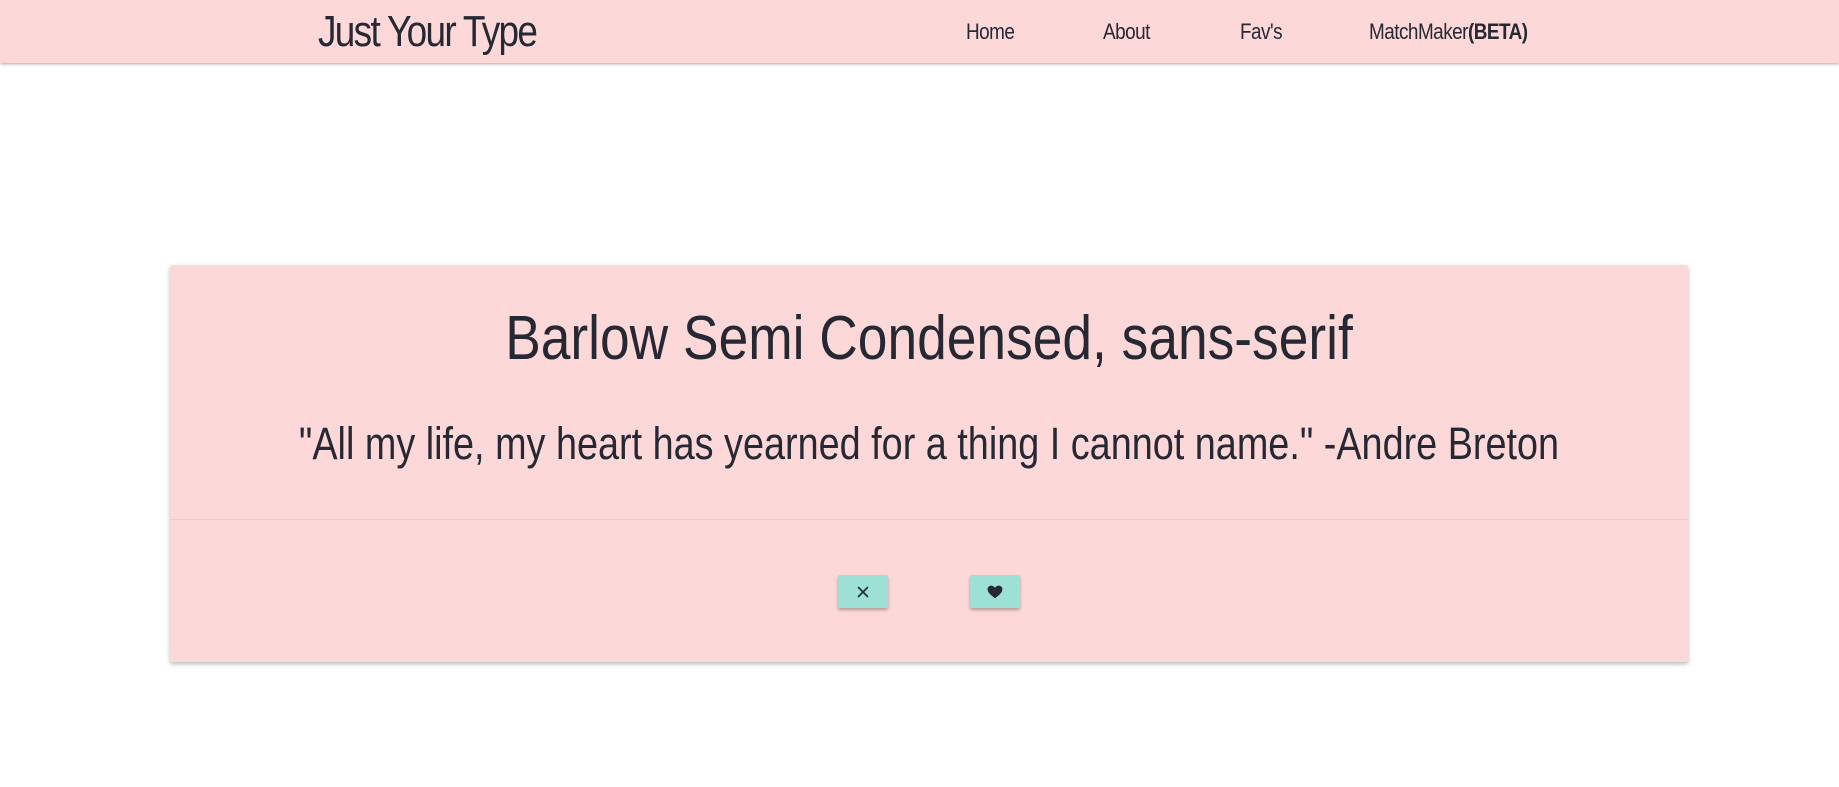 Image resolution: width=1839 pixels, height=787 pixels. I want to click on nav-matchmaker-beta-badge: (BETA), so click(1497, 31).